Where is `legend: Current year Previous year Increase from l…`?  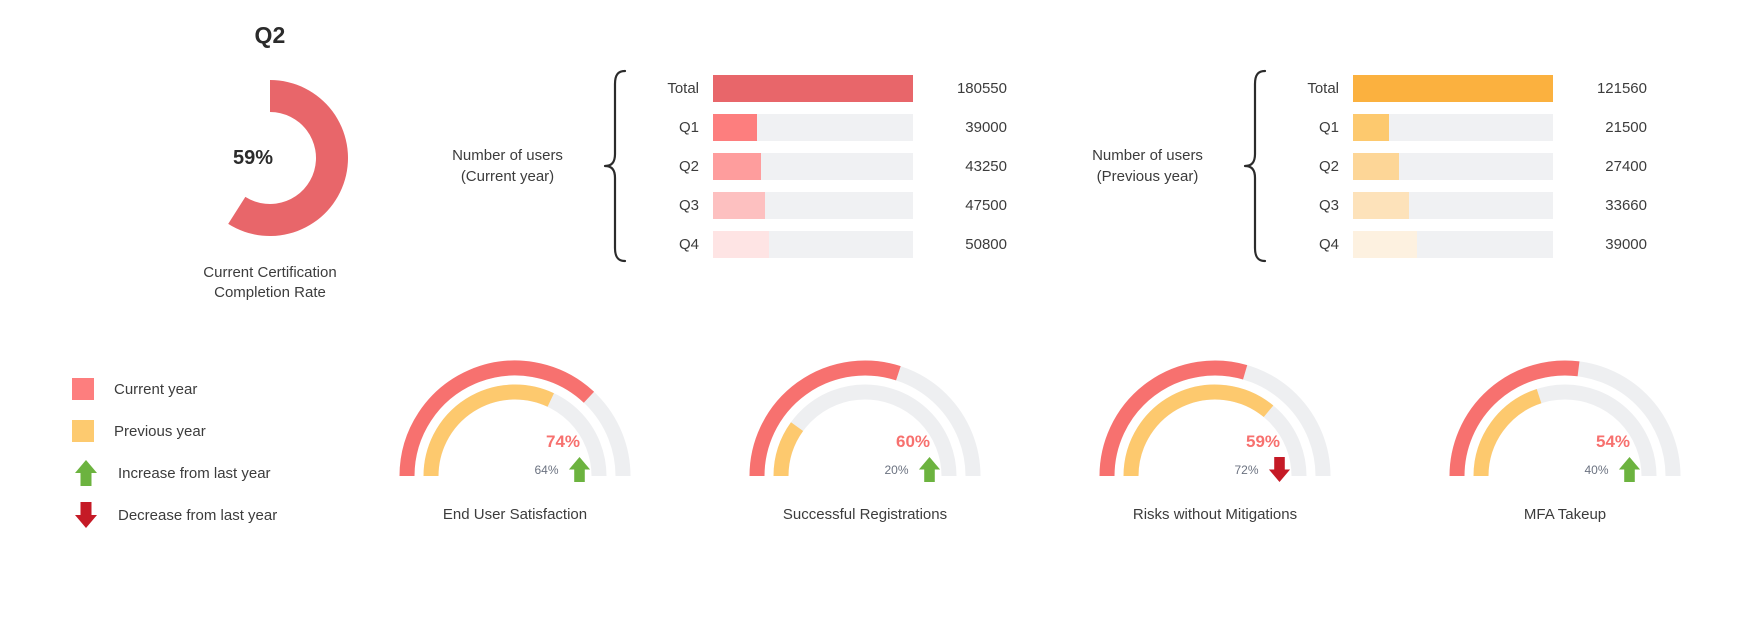
legend: Current year Previous year Increase from l… is located at coordinates (222, 452).